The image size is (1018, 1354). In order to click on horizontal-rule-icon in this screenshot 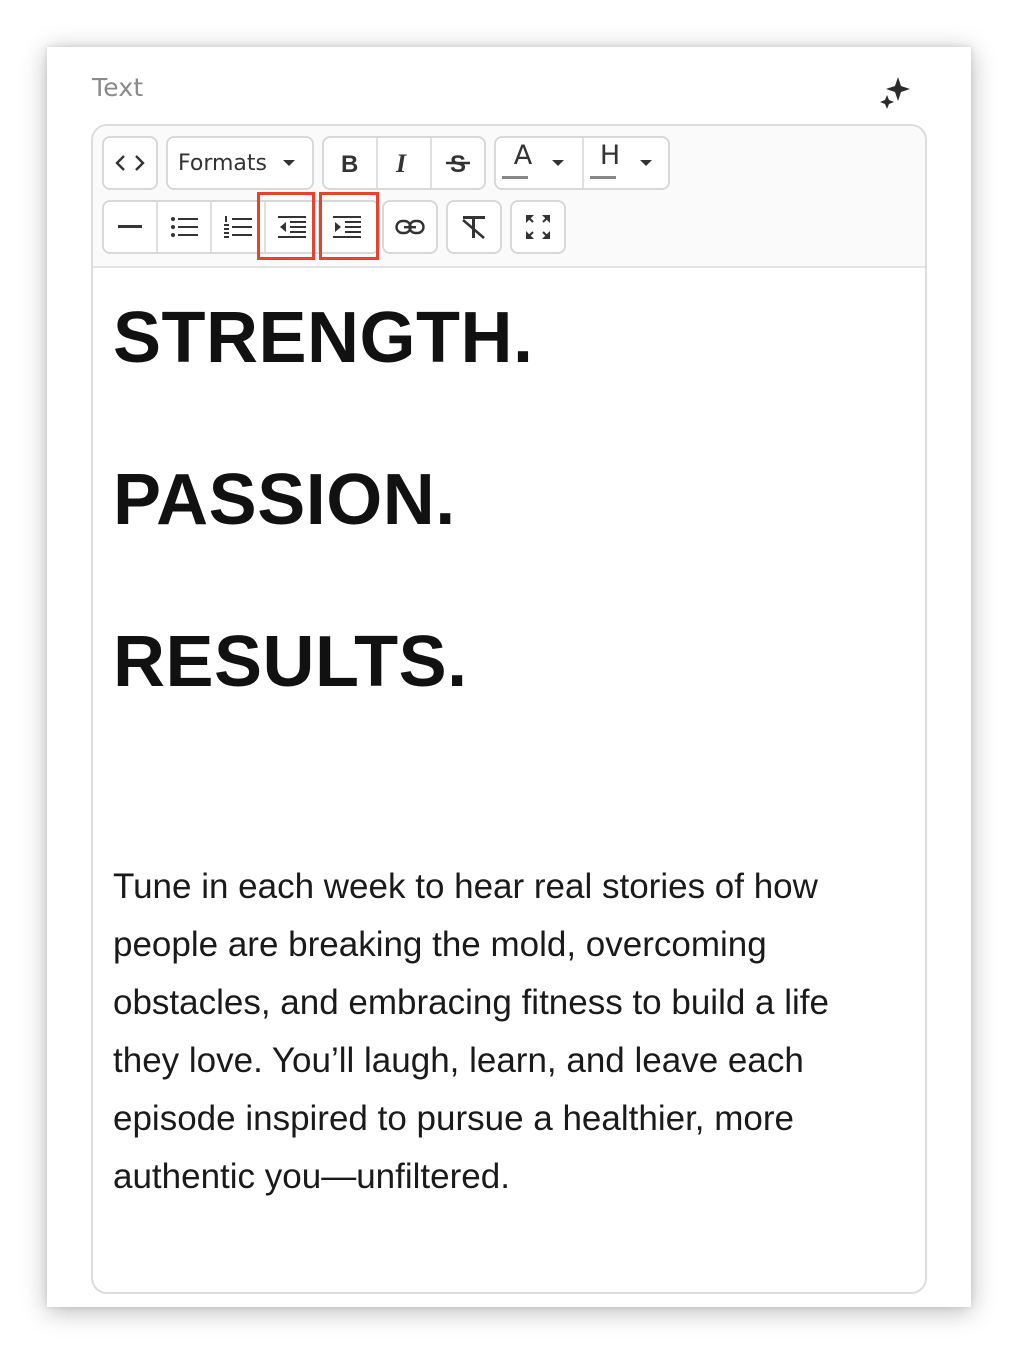, I will do `click(130, 226)`.